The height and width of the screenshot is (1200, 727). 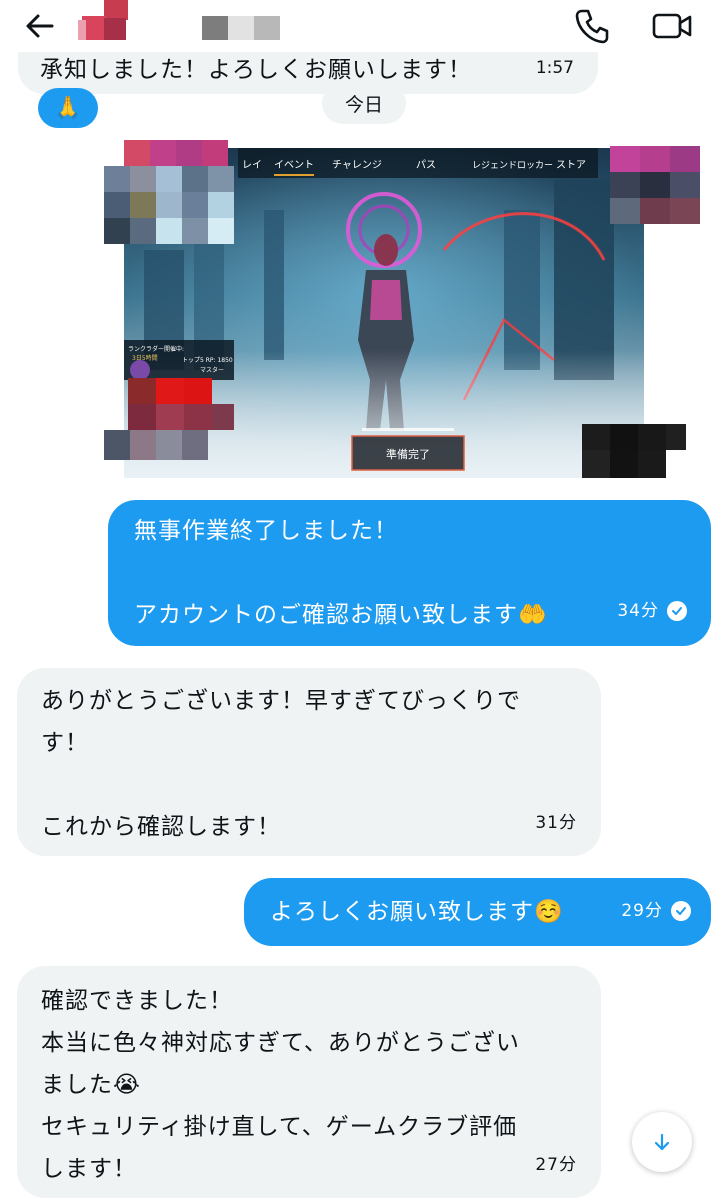 What do you see at coordinates (145, 358) in the screenshot?
I see `rank-timer: 3日5時間` at bounding box center [145, 358].